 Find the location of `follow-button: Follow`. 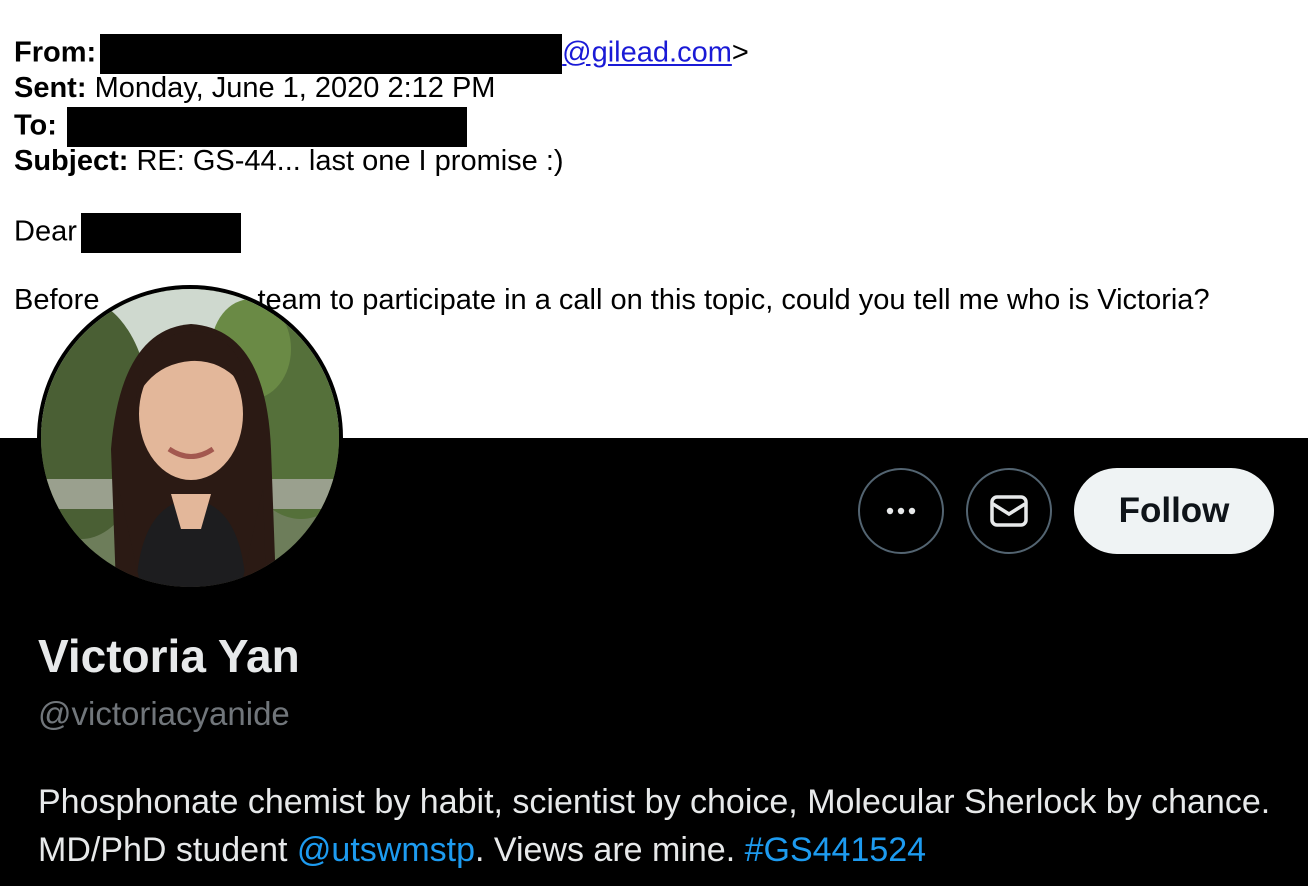

follow-button: Follow is located at coordinates (1174, 511).